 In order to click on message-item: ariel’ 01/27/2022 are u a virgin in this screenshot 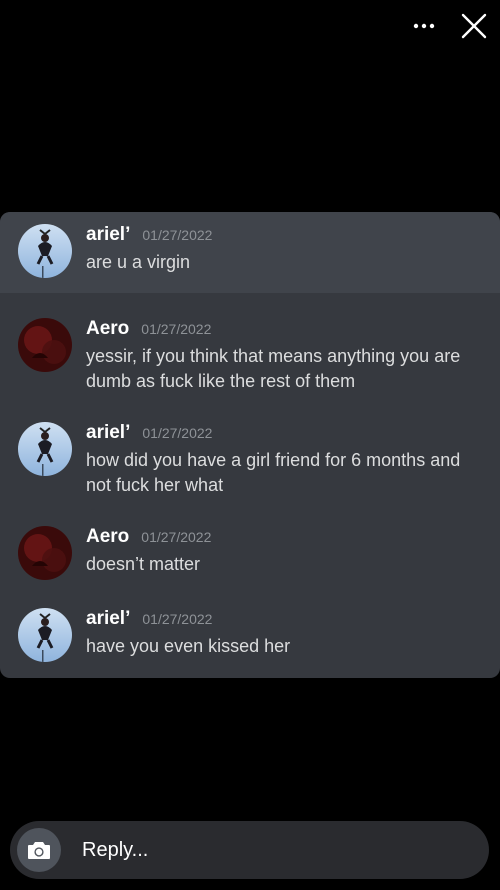, I will do `click(250, 252)`.